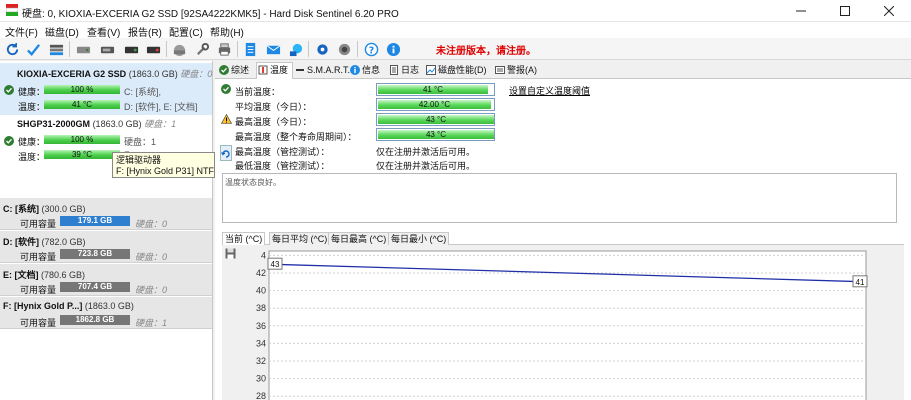 The height and width of the screenshot is (400, 911). What do you see at coordinates (455, 30) in the screenshot?
I see `menu-bar: 文件(F) 磁盘(D) 查看(V) 报告(R) 配置(C) 帮助(H)` at bounding box center [455, 30].